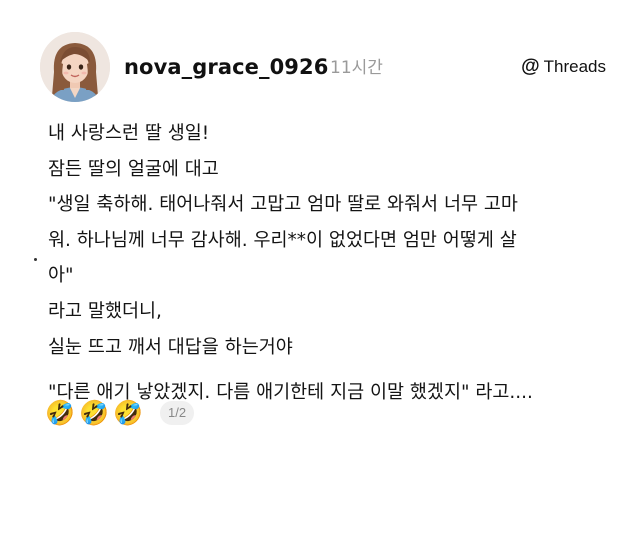 This screenshot has height=554, width=640. Describe the element at coordinates (133, 169) in the screenshot. I see `post-body-line: 잠든 딸의 얼굴에 대고` at that location.